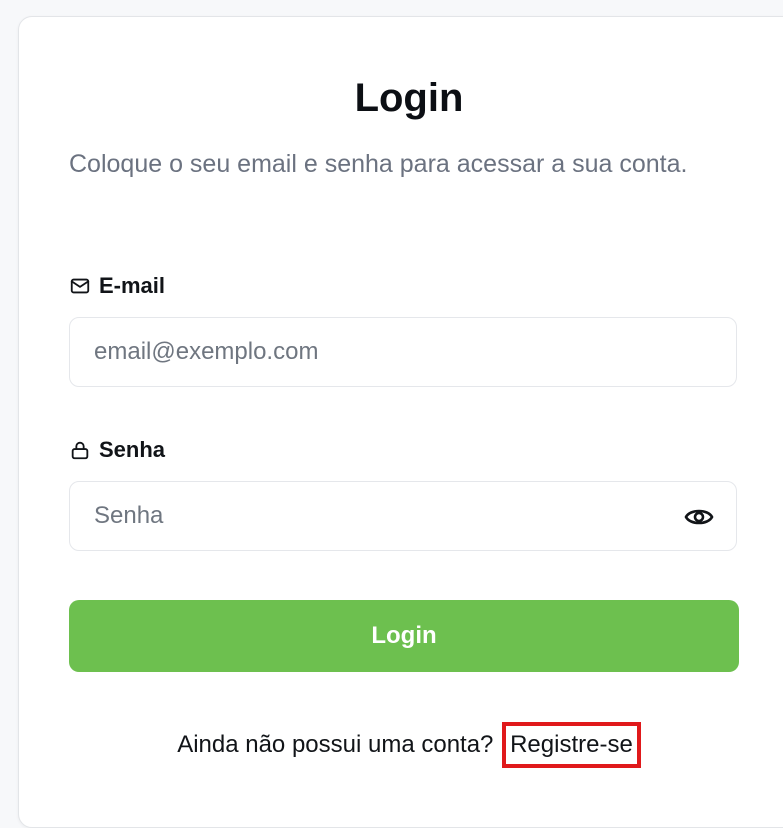 The height and width of the screenshot is (828, 783). What do you see at coordinates (80, 450) in the screenshot?
I see `lock-icon` at bounding box center [80, 450].